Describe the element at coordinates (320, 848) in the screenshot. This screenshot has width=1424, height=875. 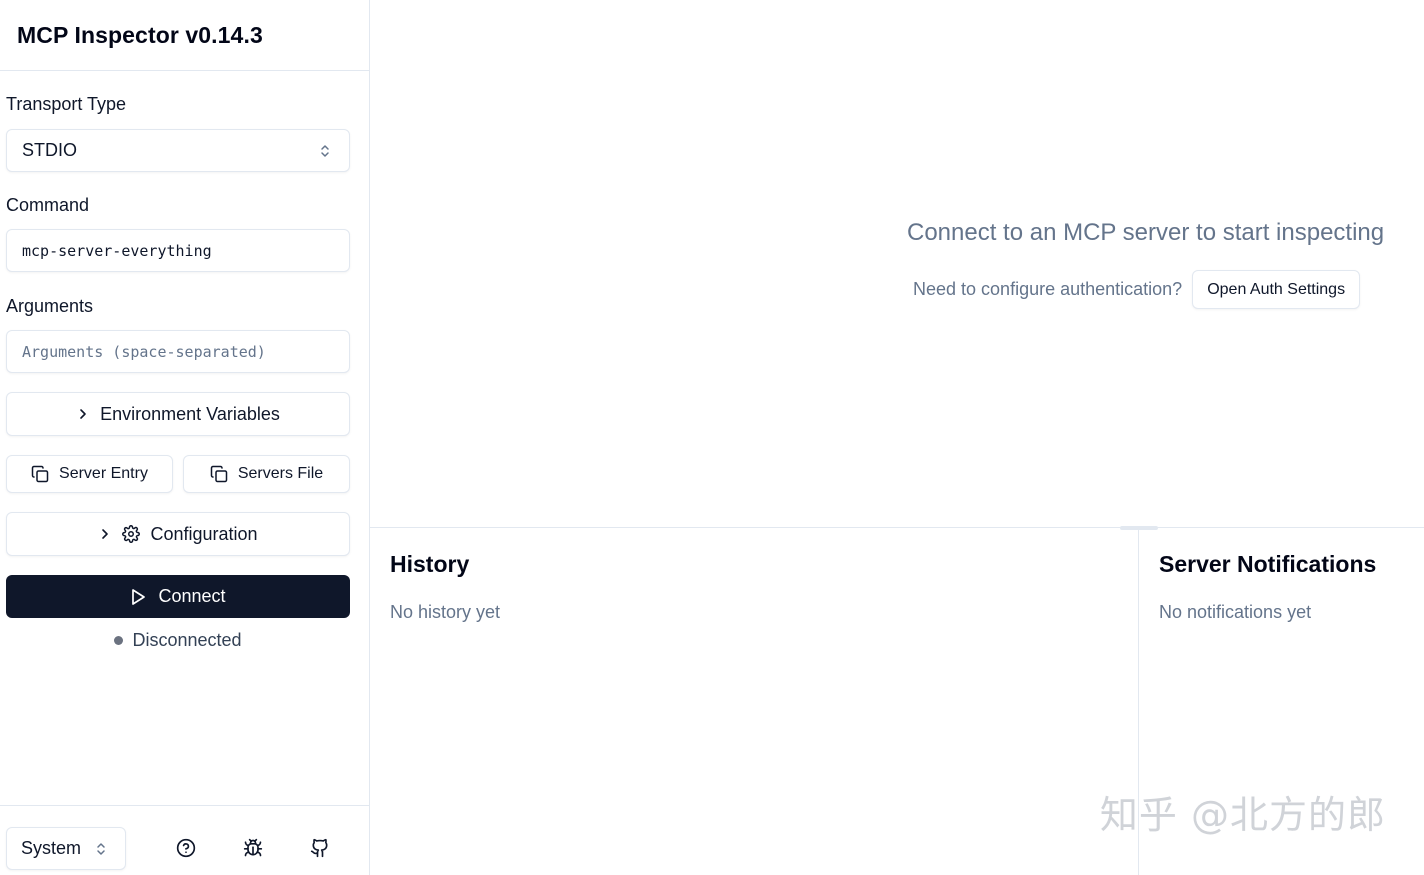
I see `github-icon` at that location.